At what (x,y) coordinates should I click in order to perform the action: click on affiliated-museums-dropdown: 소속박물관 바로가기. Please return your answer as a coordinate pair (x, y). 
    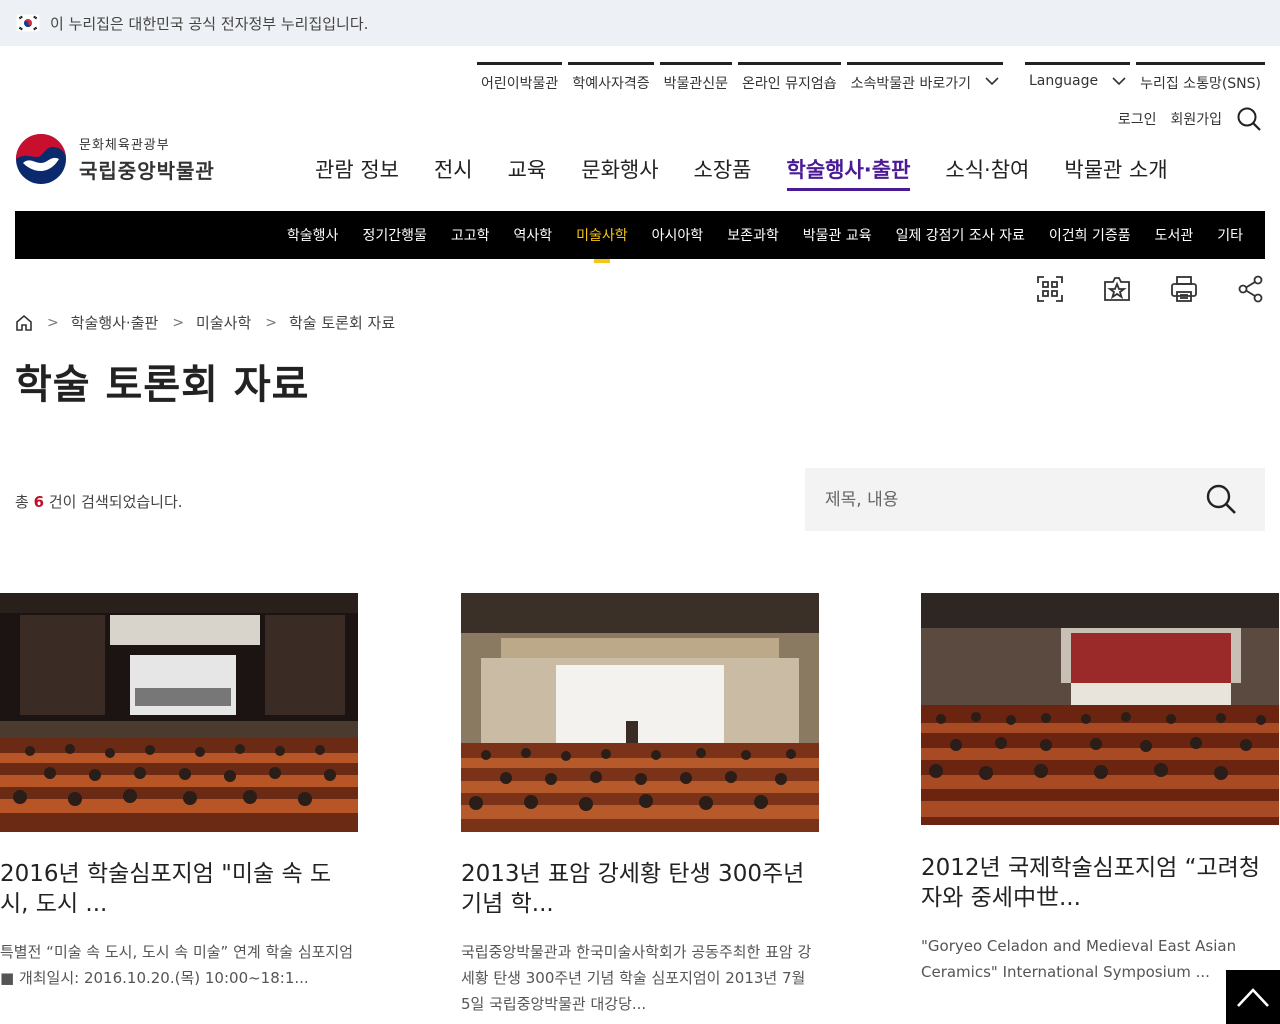
    Looking at the image, I should click on (924, 82).